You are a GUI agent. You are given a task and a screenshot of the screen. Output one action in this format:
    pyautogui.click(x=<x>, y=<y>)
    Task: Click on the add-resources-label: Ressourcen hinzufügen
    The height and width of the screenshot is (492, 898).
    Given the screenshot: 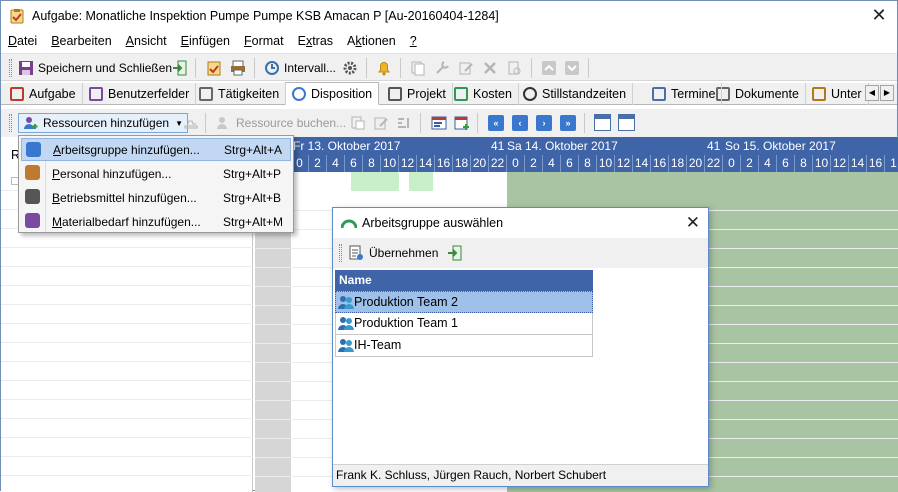 What is the action you would take?
    pyautogui.click(x=106, y=123)
    